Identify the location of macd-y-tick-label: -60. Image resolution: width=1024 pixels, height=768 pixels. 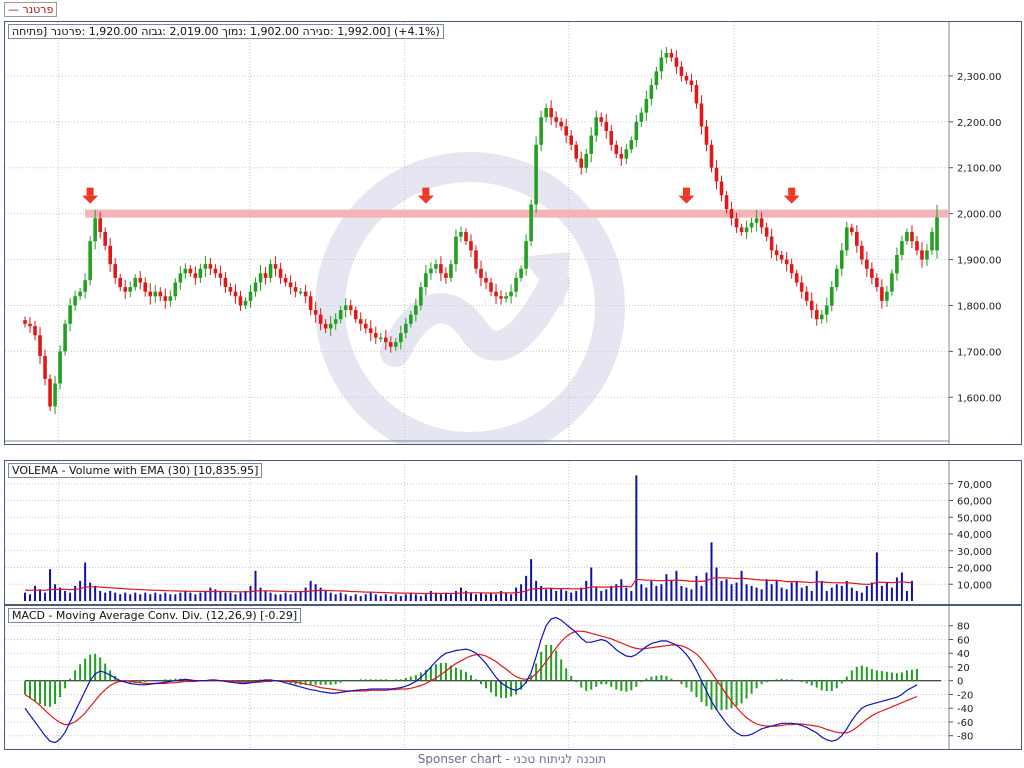
(965, 723).